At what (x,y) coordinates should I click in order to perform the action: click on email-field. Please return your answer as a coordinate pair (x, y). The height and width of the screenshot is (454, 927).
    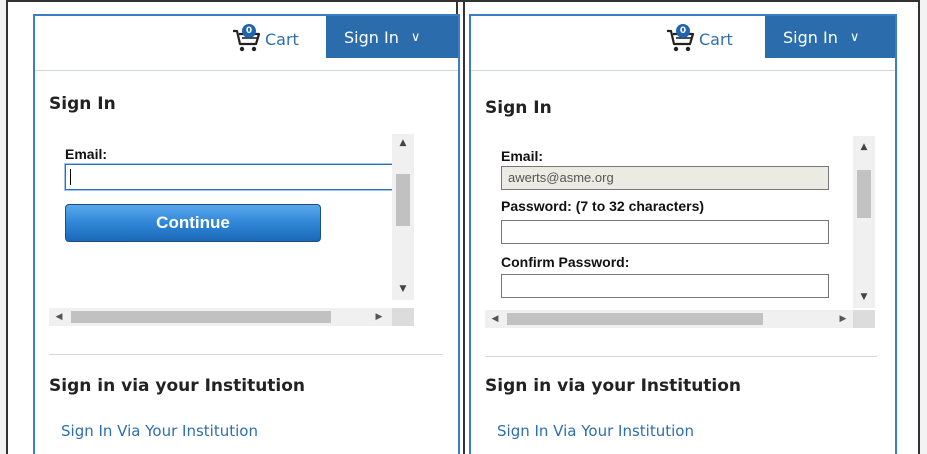
    Looking at the image, I should click on (230, 177).